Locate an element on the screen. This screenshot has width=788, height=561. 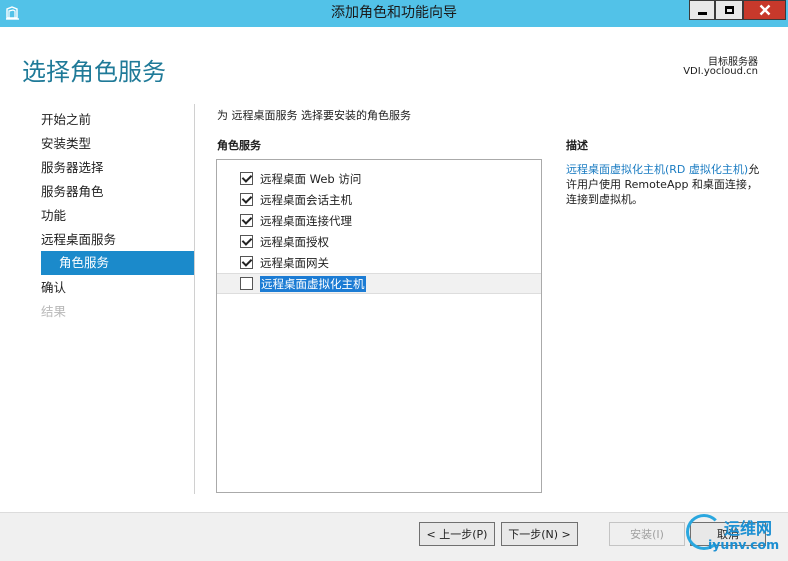
role-label: 远程桌面会话主机 is located at coordinates (306, 199).